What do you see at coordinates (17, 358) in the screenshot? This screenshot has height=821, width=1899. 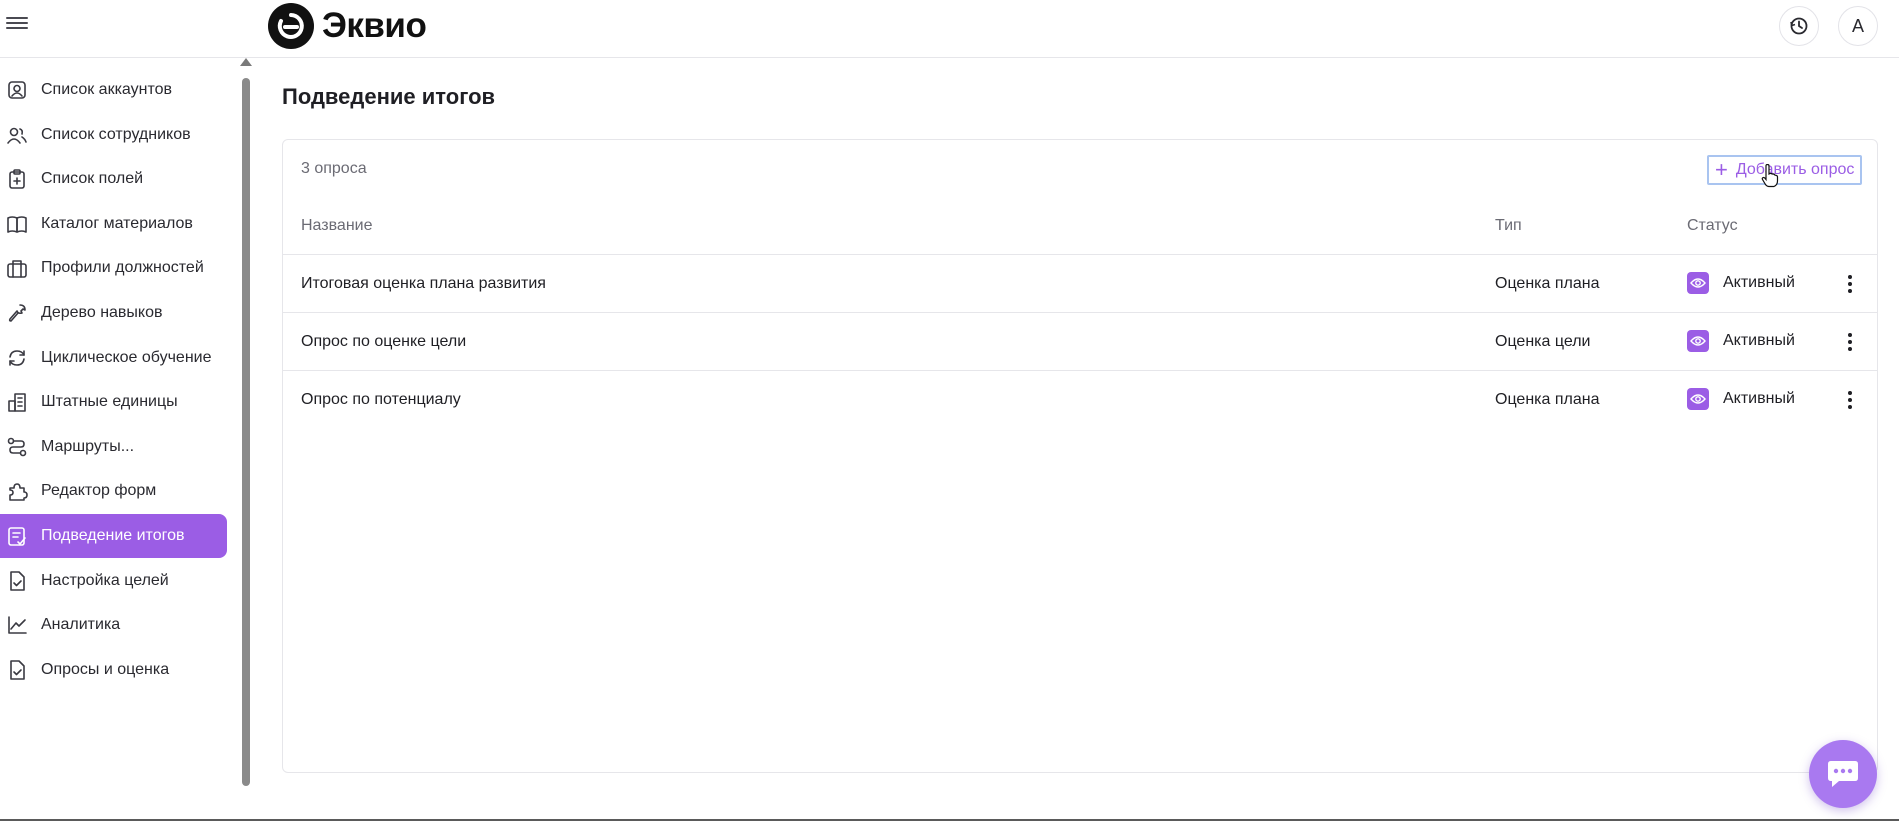 I see `refresh-icon` at bounding box center [17, 358].